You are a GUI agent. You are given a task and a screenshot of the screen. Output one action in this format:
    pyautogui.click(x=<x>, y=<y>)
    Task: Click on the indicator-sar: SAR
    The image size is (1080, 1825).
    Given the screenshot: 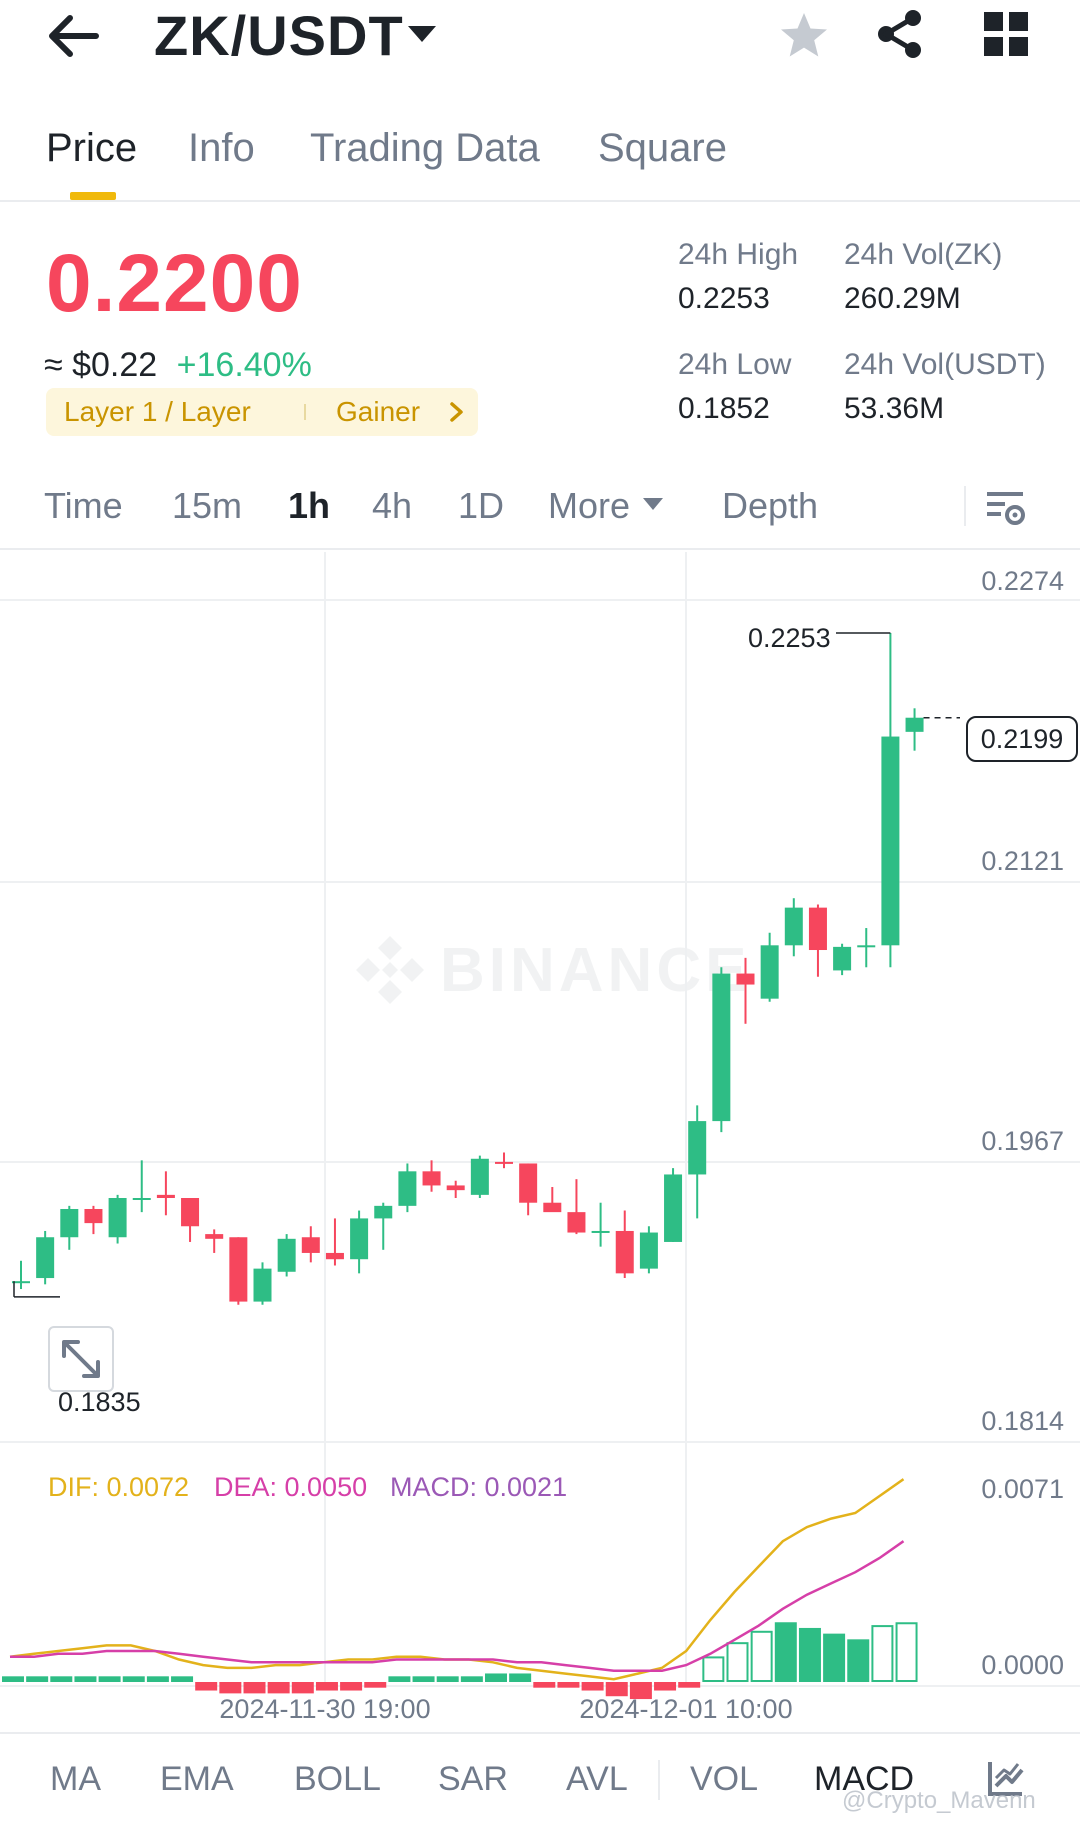 What is the action you would take?
    pyautogui.click(x=473, y=1779)
    